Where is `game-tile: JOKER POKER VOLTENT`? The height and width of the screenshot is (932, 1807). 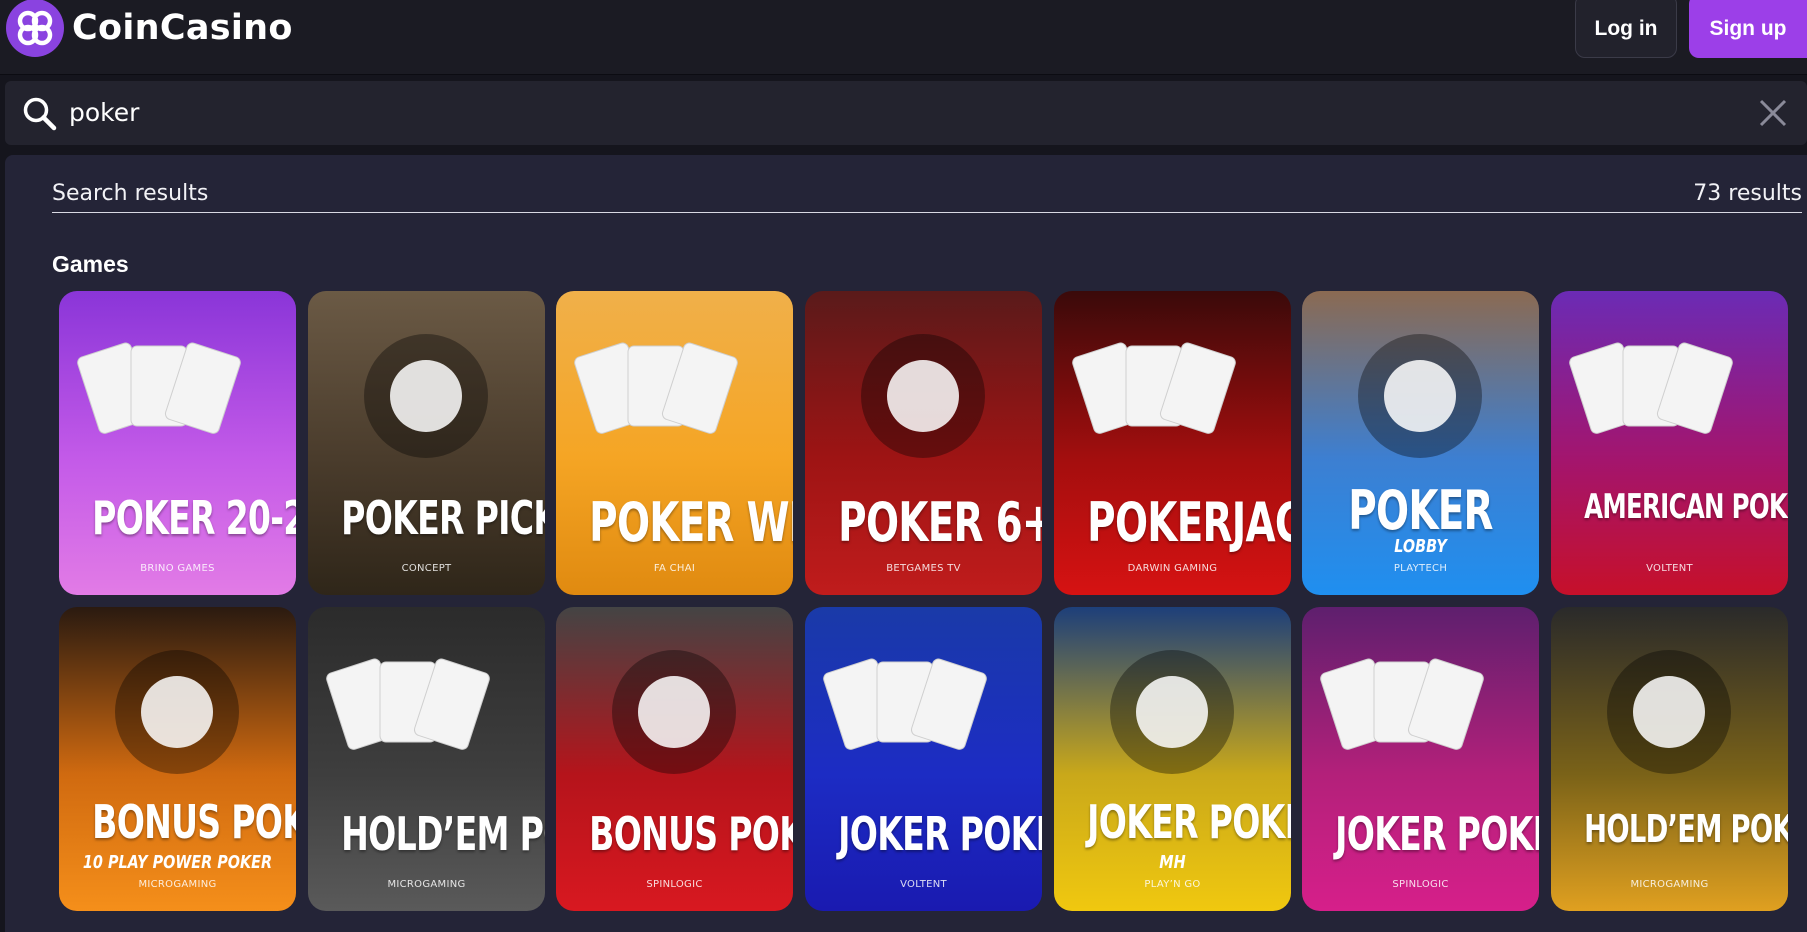 game-tile: JOKER POKER VOLTENT is located at coordinates (923, 759).